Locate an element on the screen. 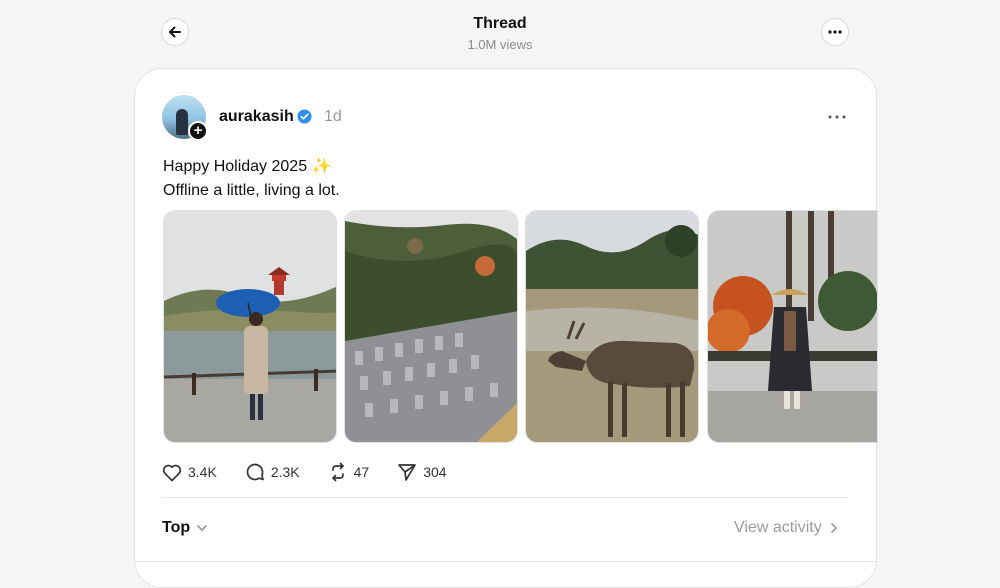  comment-button: 2.3K is located at coordinates (272, 472).